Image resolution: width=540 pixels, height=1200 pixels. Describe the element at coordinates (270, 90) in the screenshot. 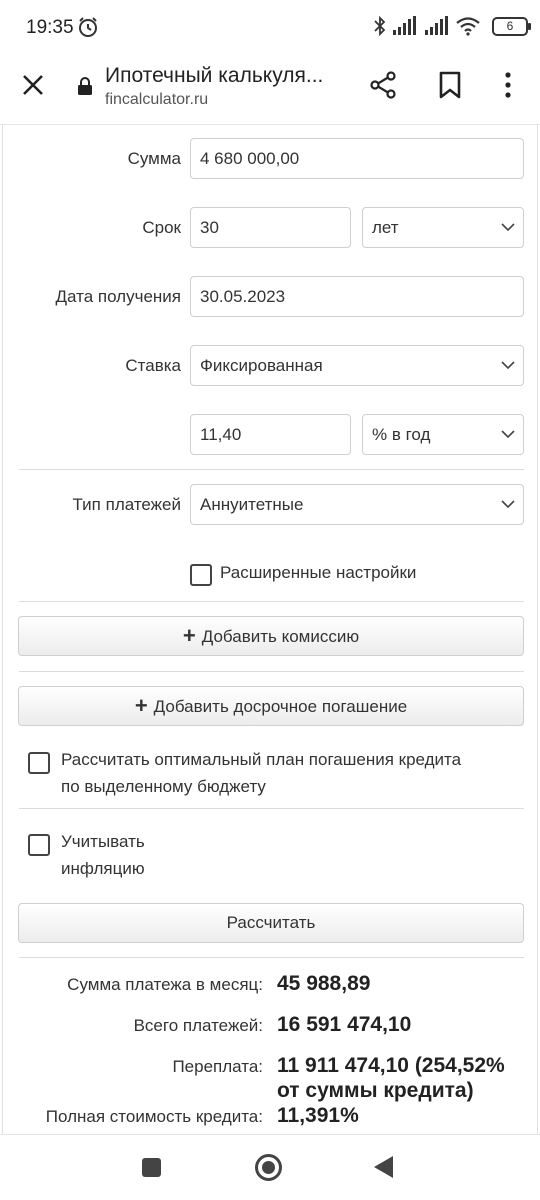

I see `browser-toolbar: Ипотечный калькуля... fincalculator.ru` at that location.